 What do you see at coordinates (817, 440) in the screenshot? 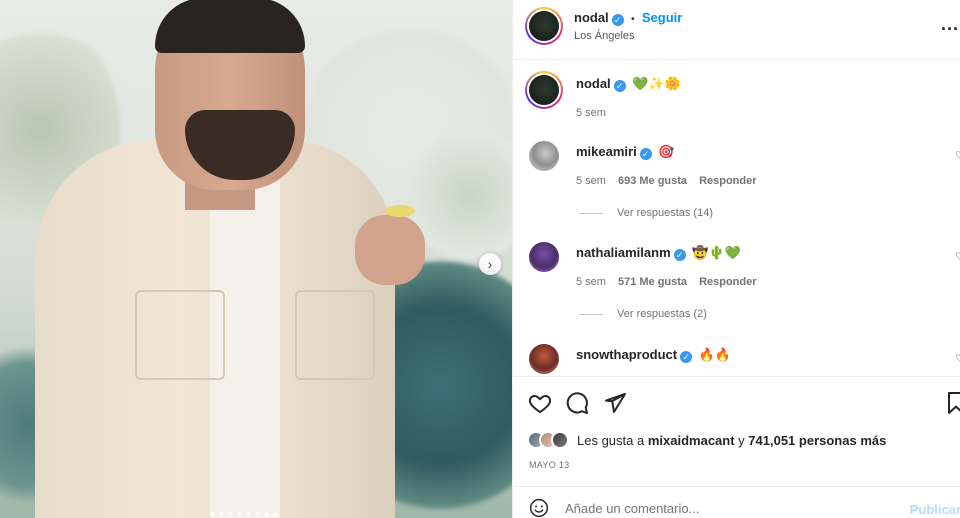
I see `likes-count-link: 741,051 personas más` at bounding box center [817, 440].